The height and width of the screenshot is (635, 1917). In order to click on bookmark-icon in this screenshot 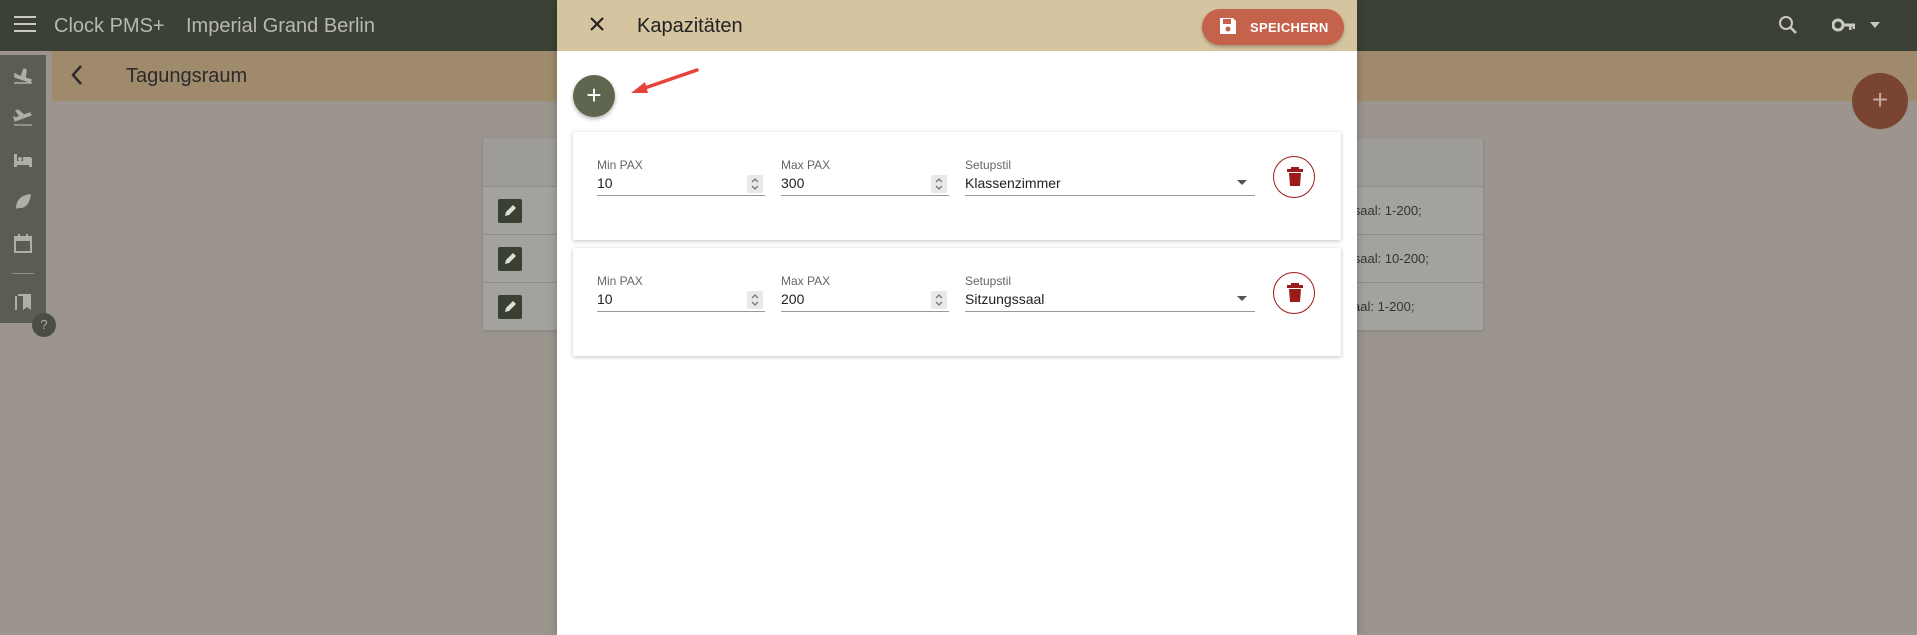, I will do `click(23, 302)`.